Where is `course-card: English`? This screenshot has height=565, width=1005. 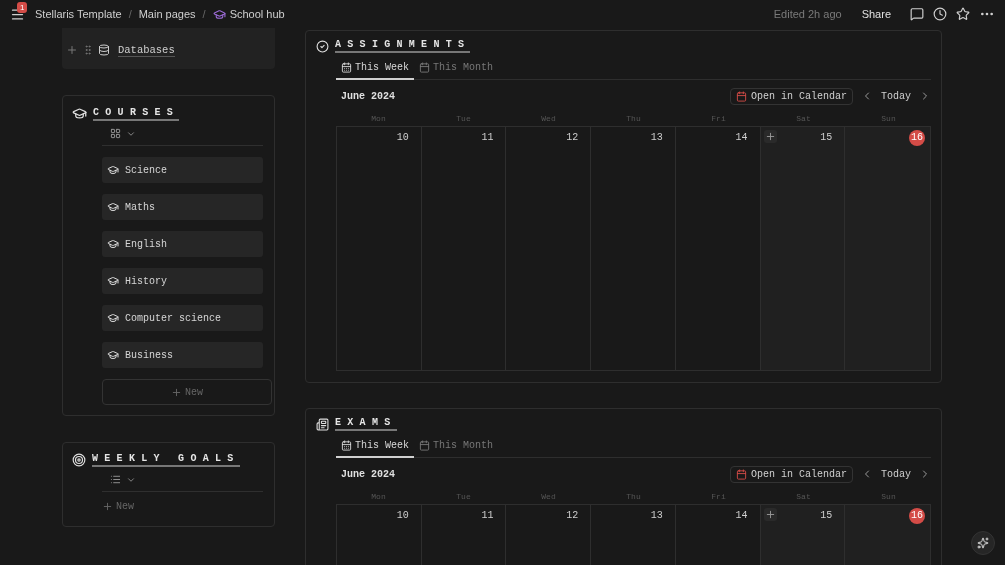
course-card: English is located at coordinates (182, 244).